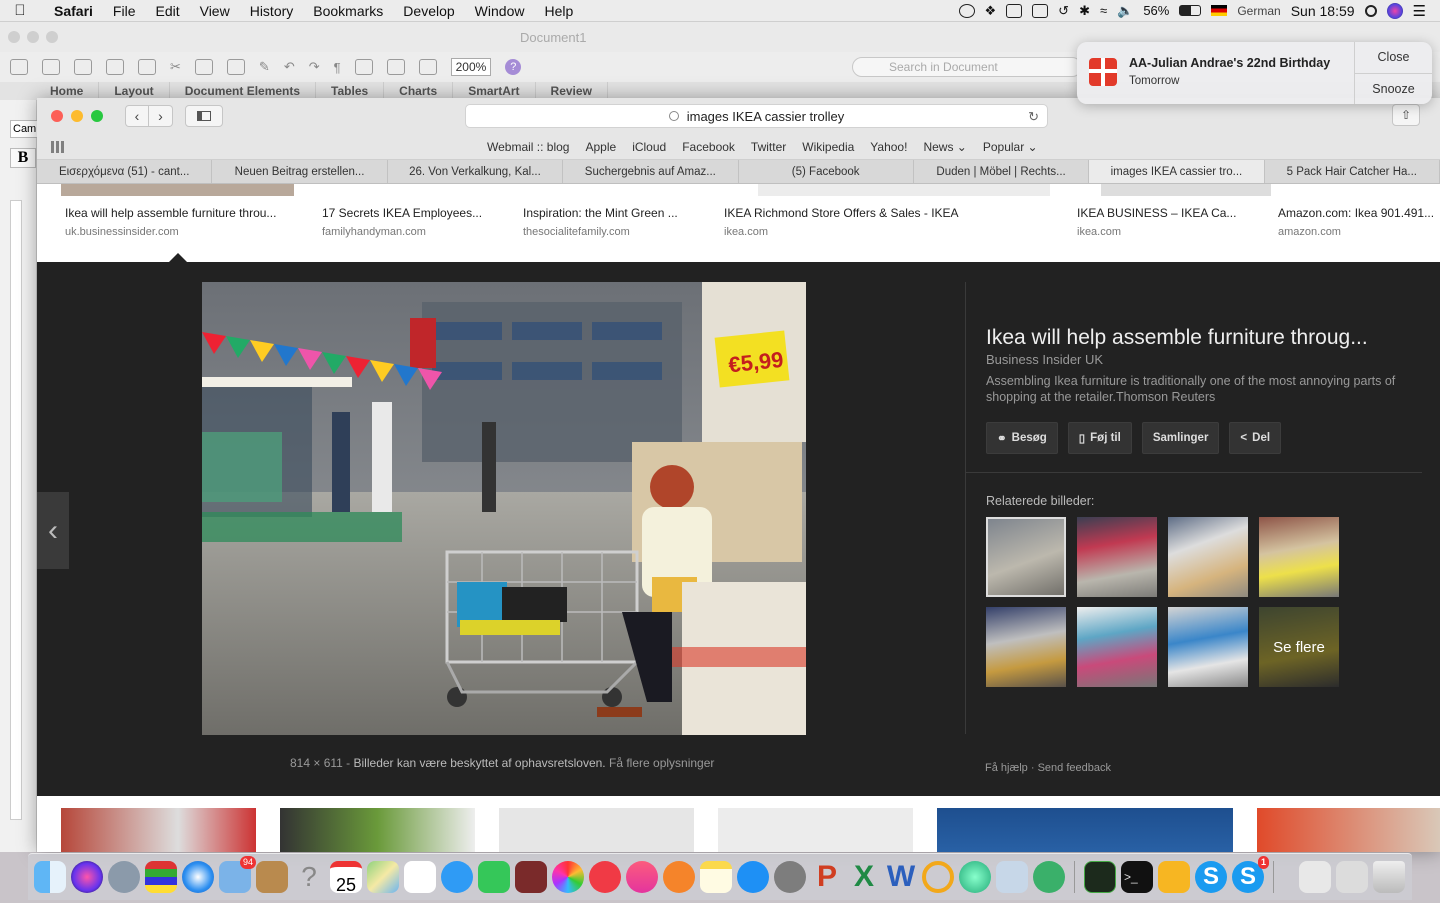 The width and height of the screenshot is (1440, 903). What do you see at coordinates (471, 67) in the screenshot?
I see `zoom-select: 200%` at bounding box center [471, 67].